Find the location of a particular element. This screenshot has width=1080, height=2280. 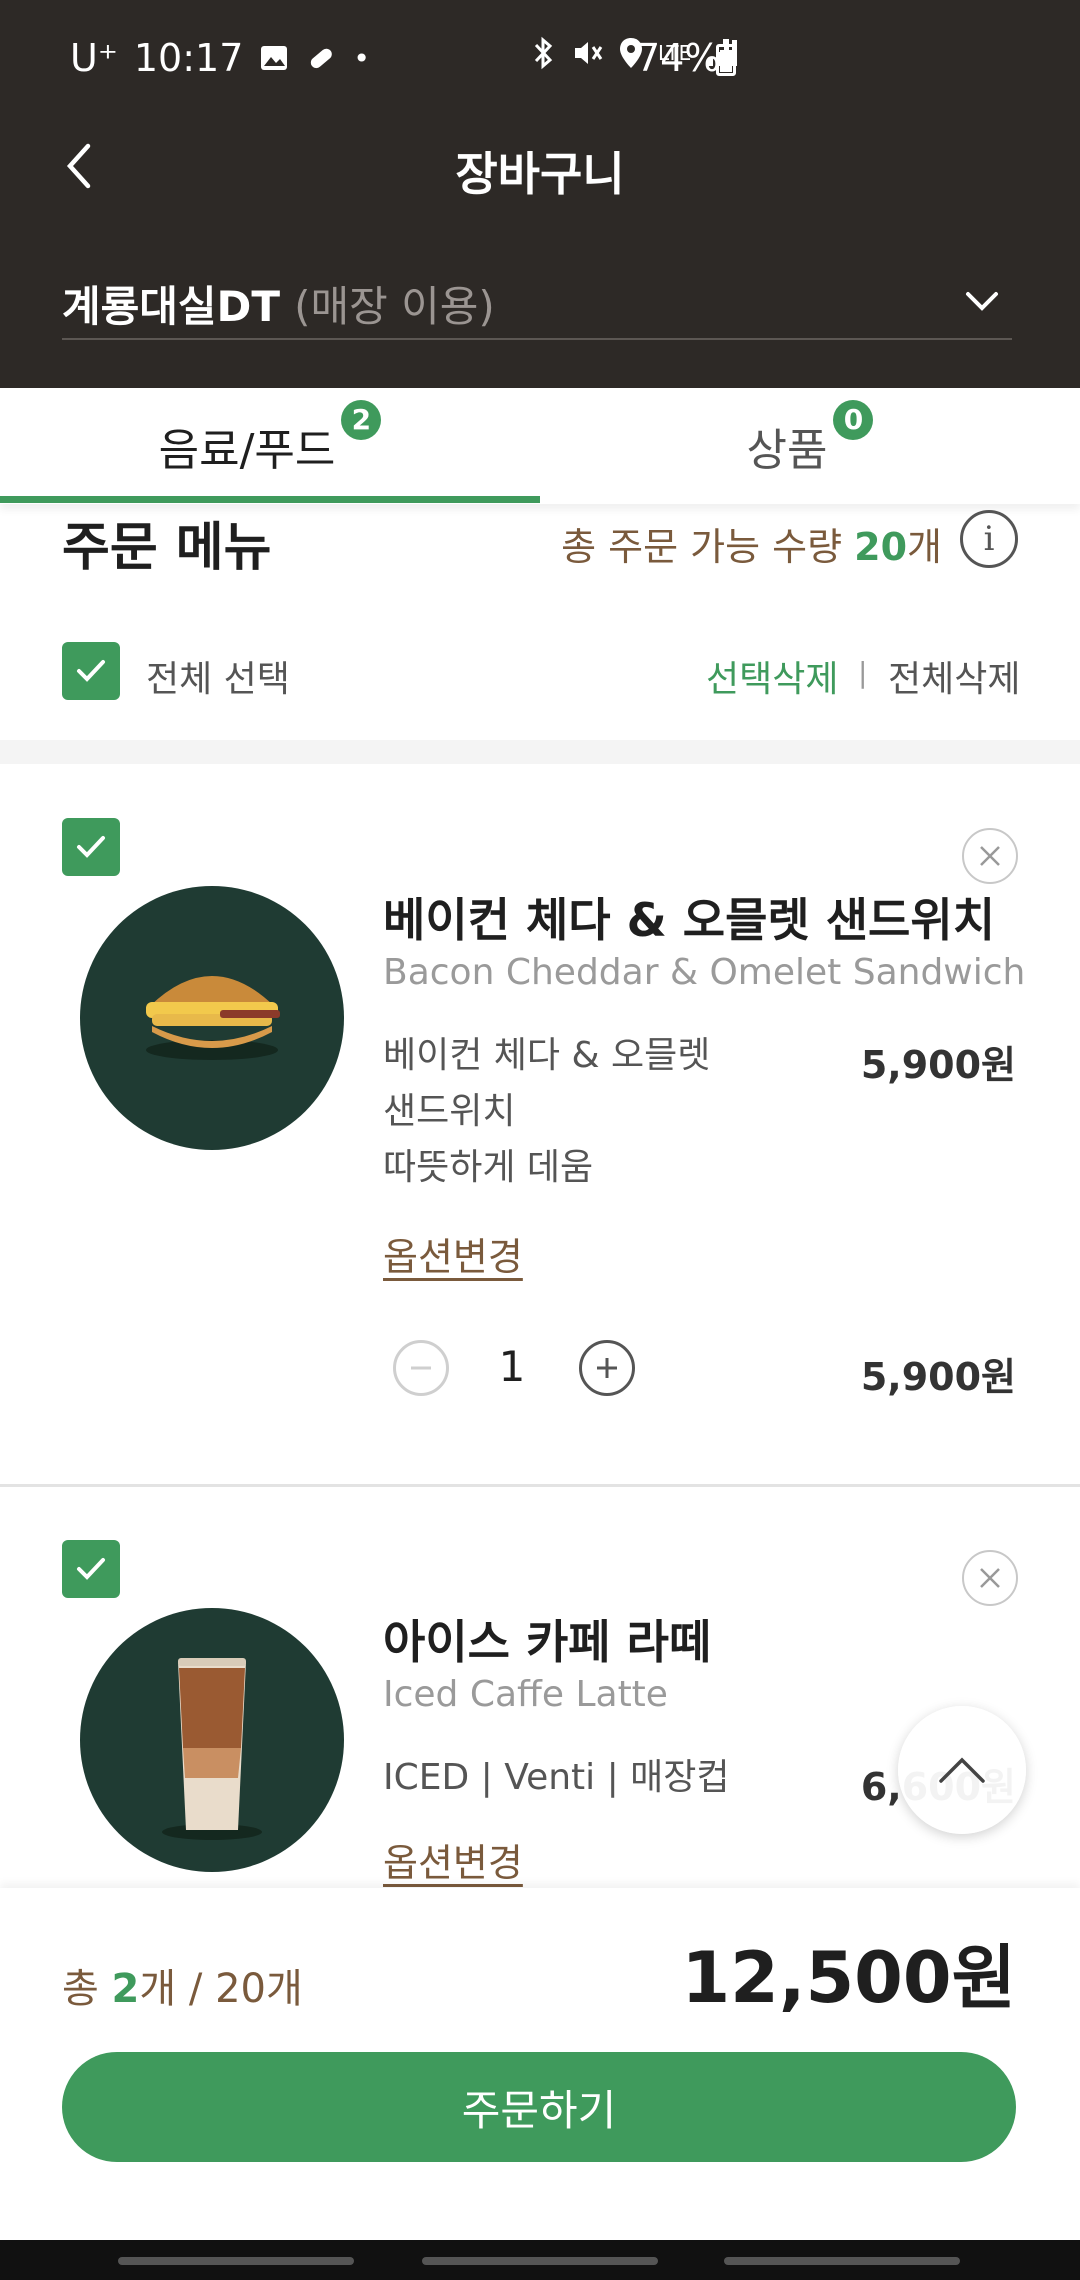

section-divider is located at coordinates (540, 752).